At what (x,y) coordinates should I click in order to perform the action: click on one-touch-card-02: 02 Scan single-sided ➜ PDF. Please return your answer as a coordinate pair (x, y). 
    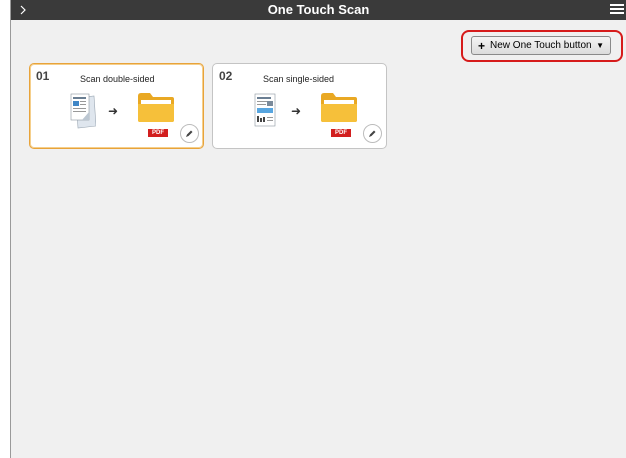
    Looking at the image, I should click on (299, 106).